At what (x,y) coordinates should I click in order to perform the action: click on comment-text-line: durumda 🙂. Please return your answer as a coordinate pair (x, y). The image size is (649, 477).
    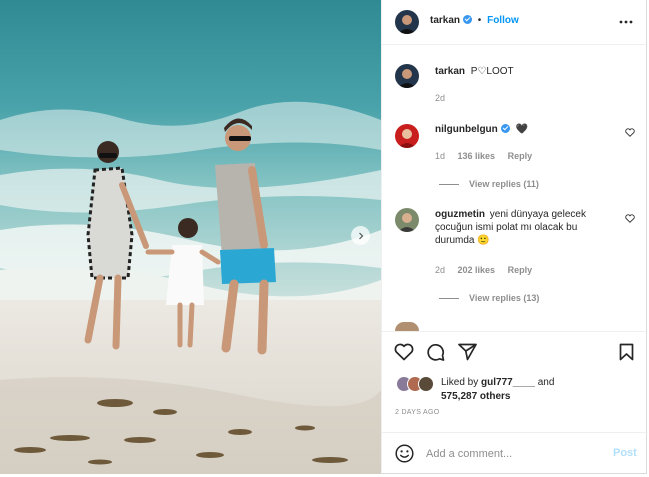
    Looking at the image, I should click on (462, 240).